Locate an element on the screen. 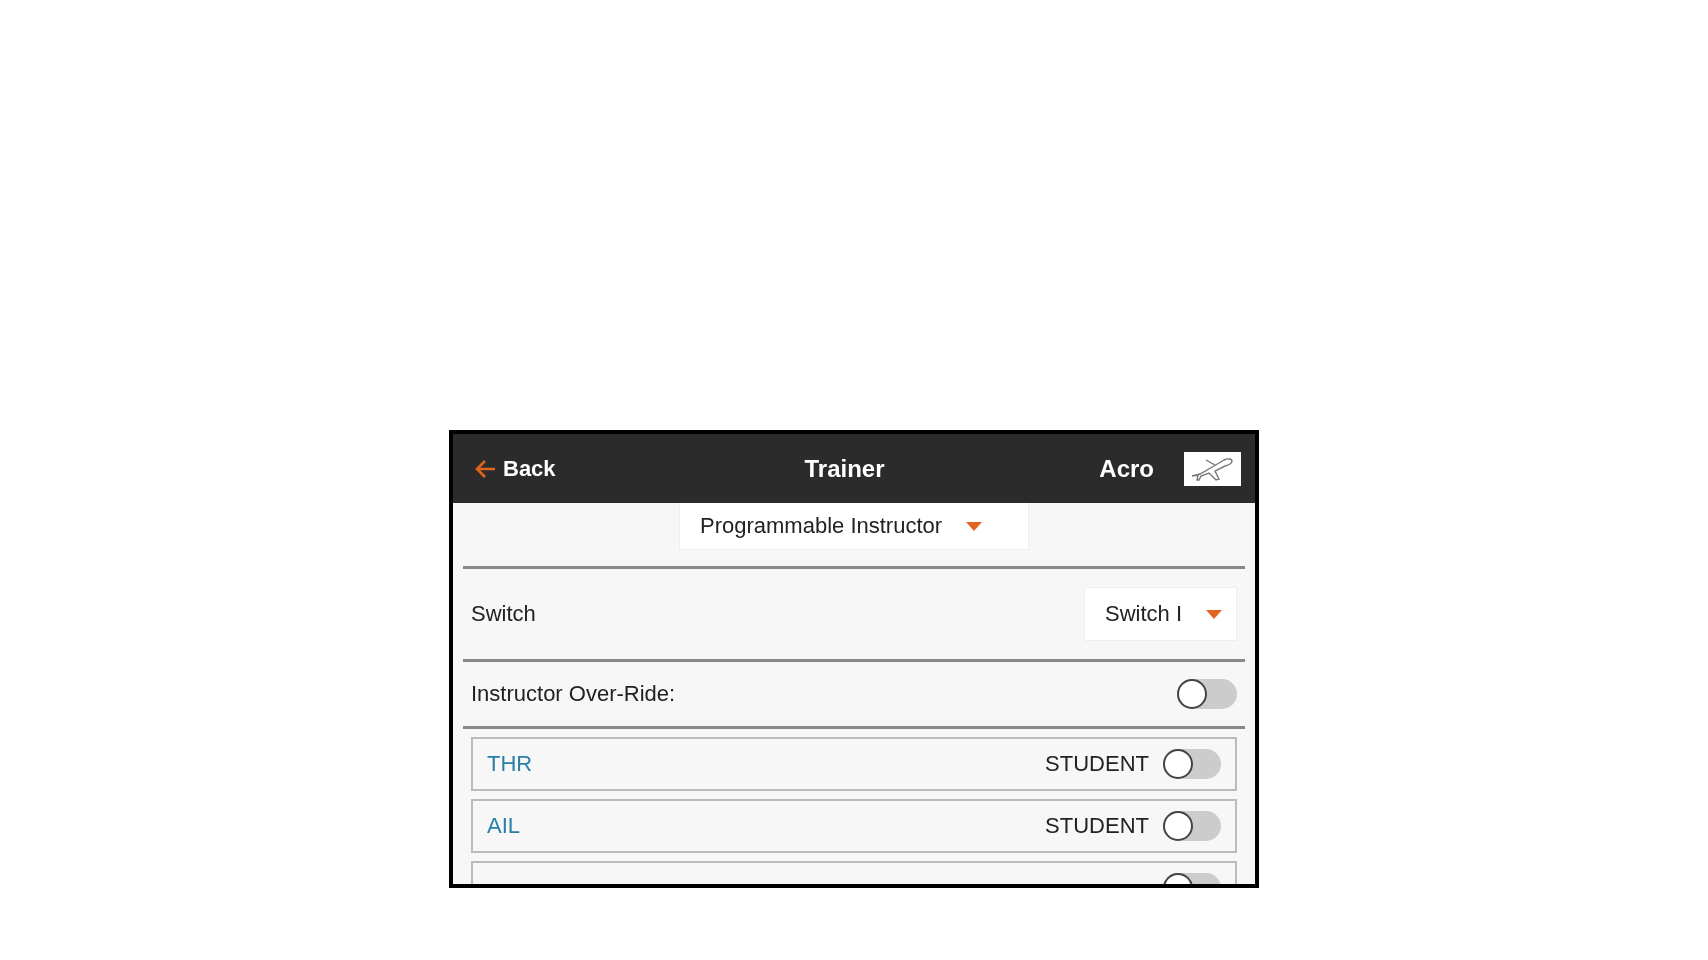 This screenshot has height=960, width=1708. switch-label: Switch is located at coordinates (503, 614).